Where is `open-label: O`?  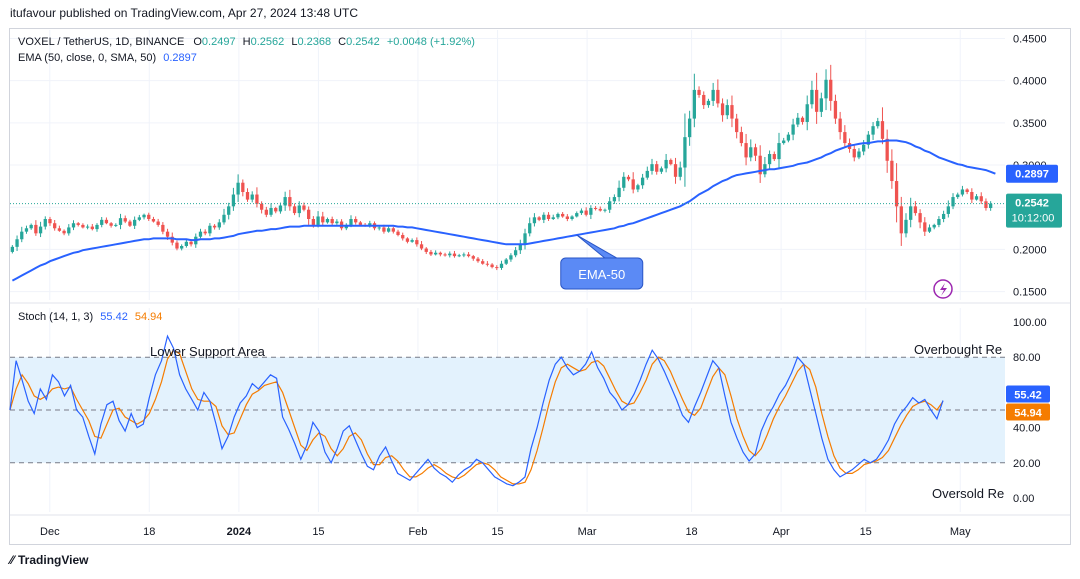
open-label: O is located at coordinates (197, 42).